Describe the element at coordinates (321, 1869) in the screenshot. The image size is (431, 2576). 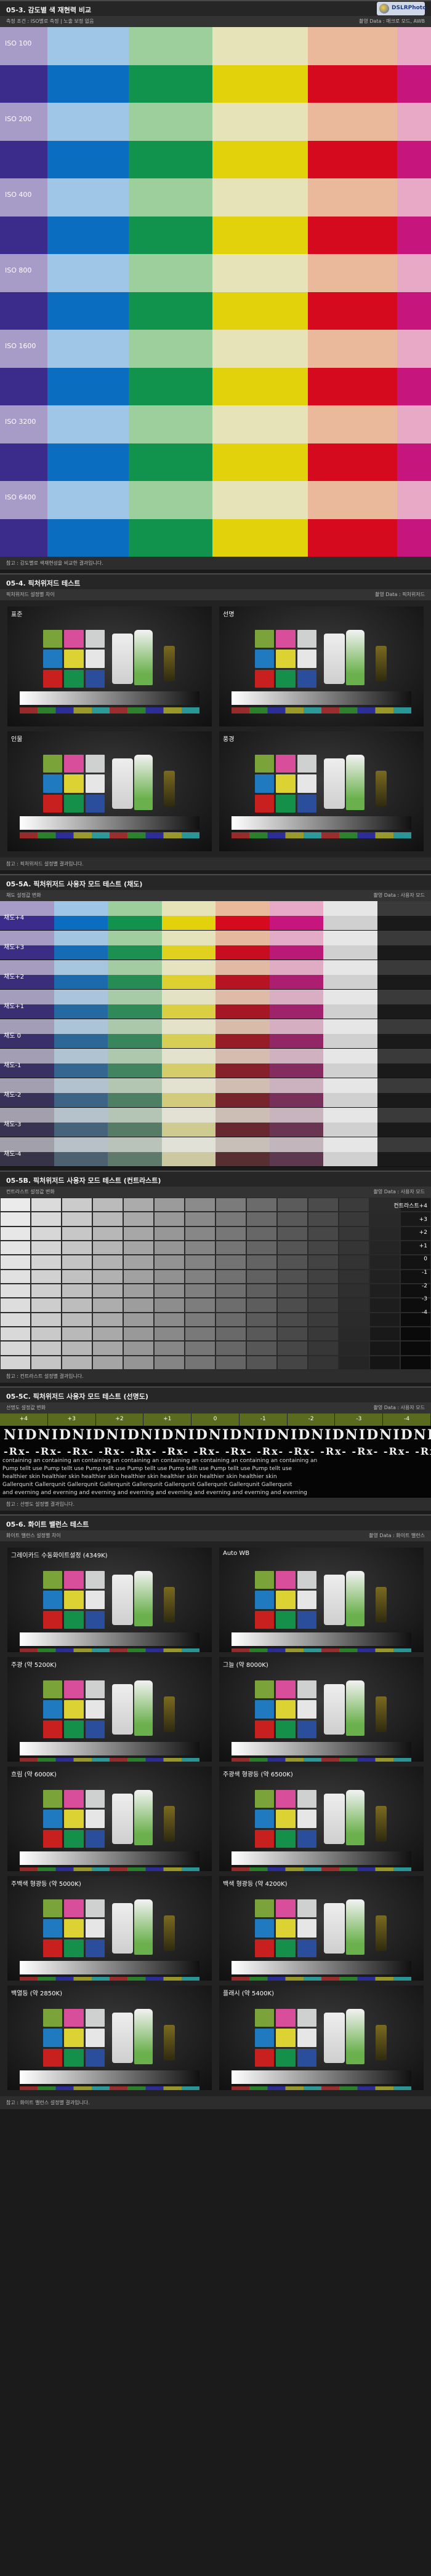
I see `color-strip` at that location.